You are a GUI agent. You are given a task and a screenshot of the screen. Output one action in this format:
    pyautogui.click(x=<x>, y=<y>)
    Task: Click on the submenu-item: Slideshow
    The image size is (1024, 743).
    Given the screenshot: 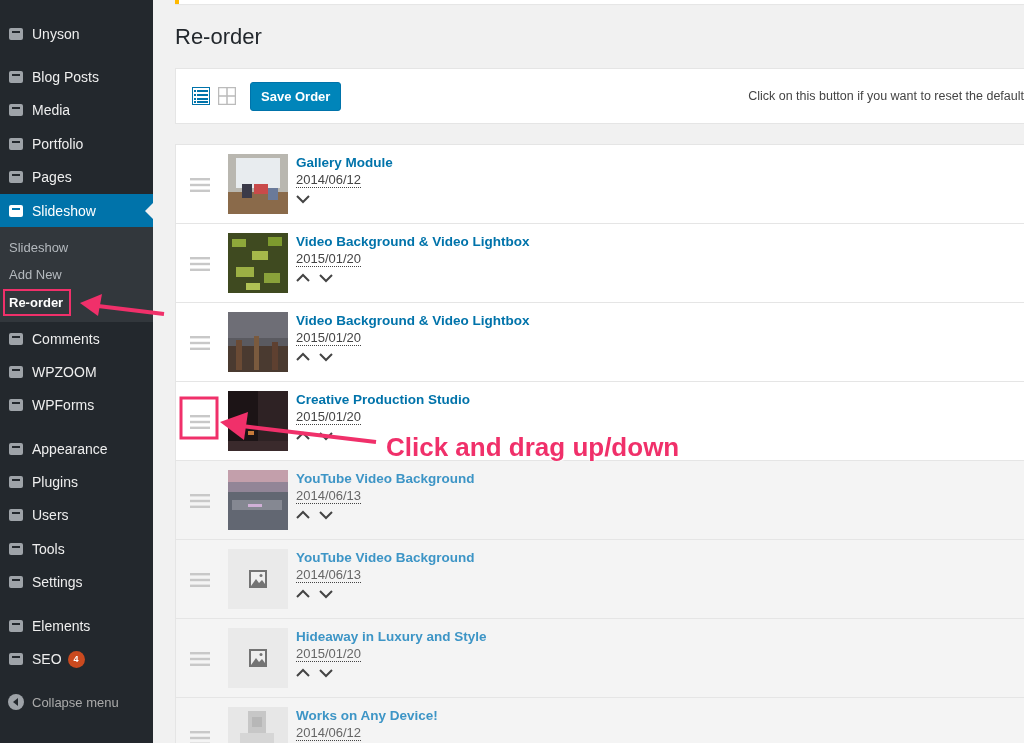 What is the action you would take?
    pyautogui.click(x=40, y=247)
    